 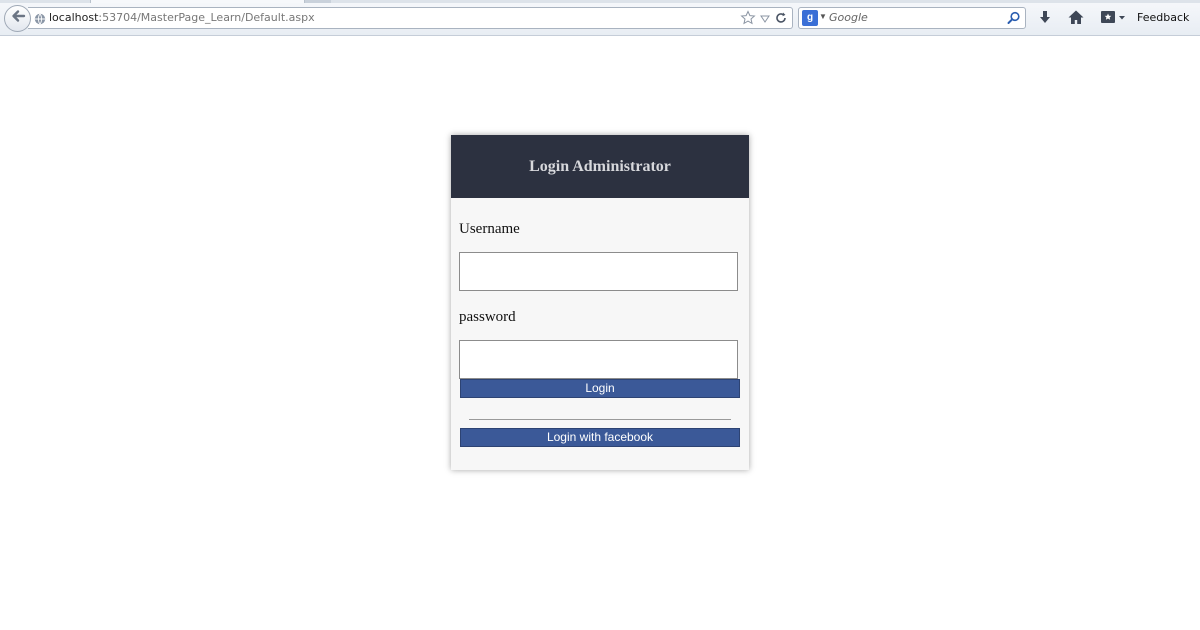 I want to click on login-header: Login Administrator, so click(x=600, y=166).